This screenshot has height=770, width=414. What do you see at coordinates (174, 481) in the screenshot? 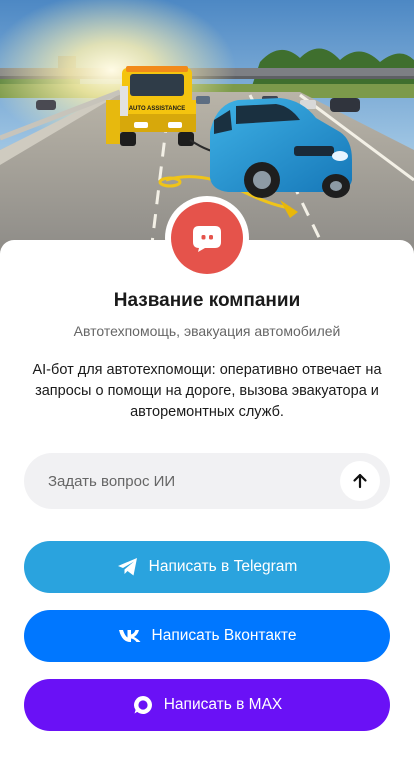
I see `ask-ai-input` at bounding box center [174, 481].